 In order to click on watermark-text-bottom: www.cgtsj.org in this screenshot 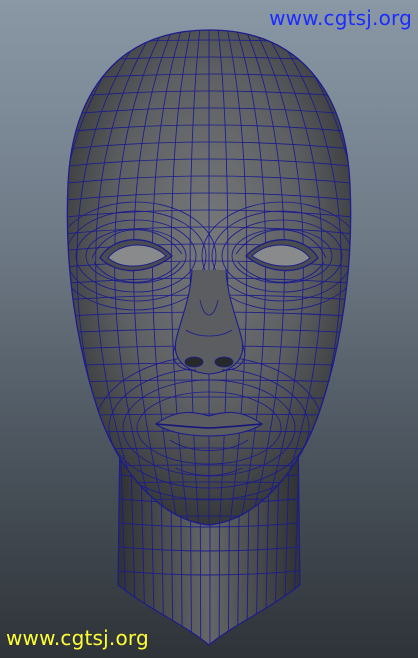, I will do `click(77, 638)`.